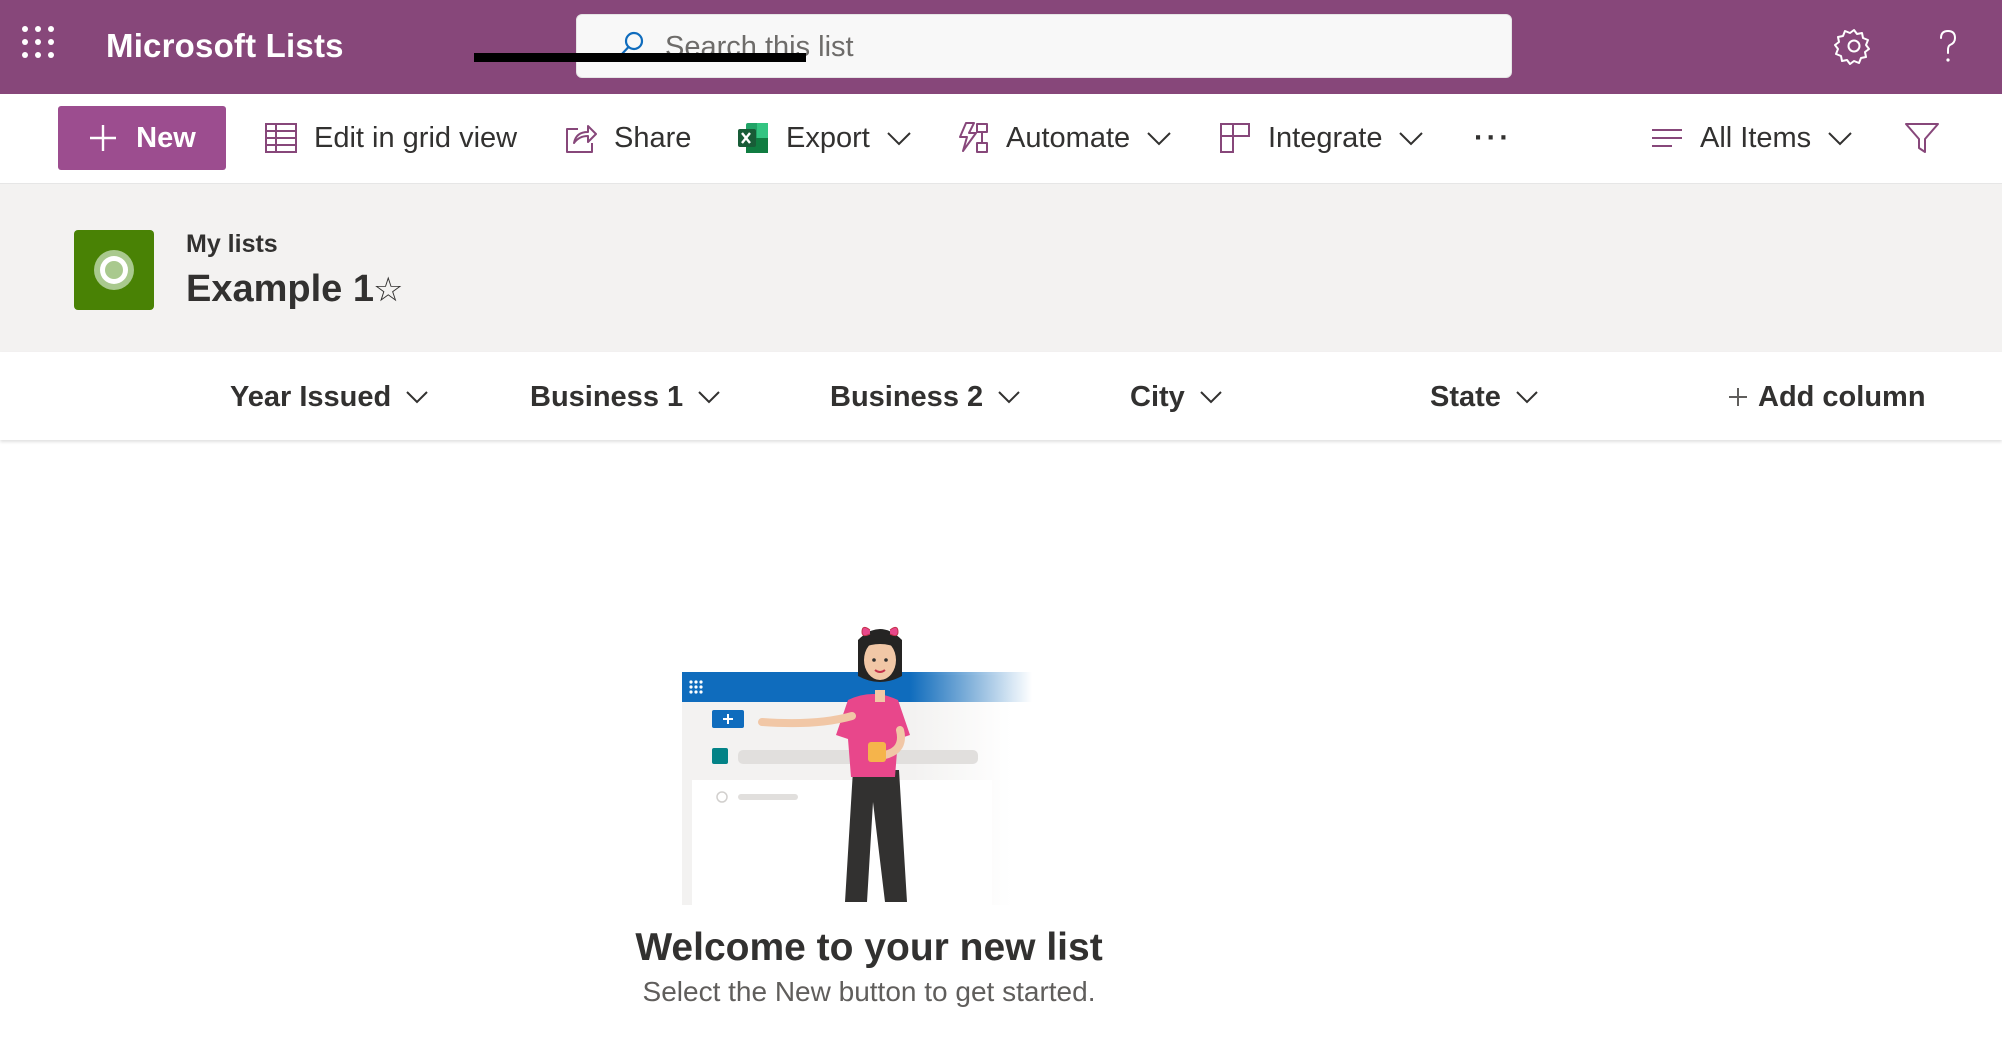 The height and width of the screenshot is (1054, 2002). I want to click on column-header-business-2: Business 2, so click(925, 397).